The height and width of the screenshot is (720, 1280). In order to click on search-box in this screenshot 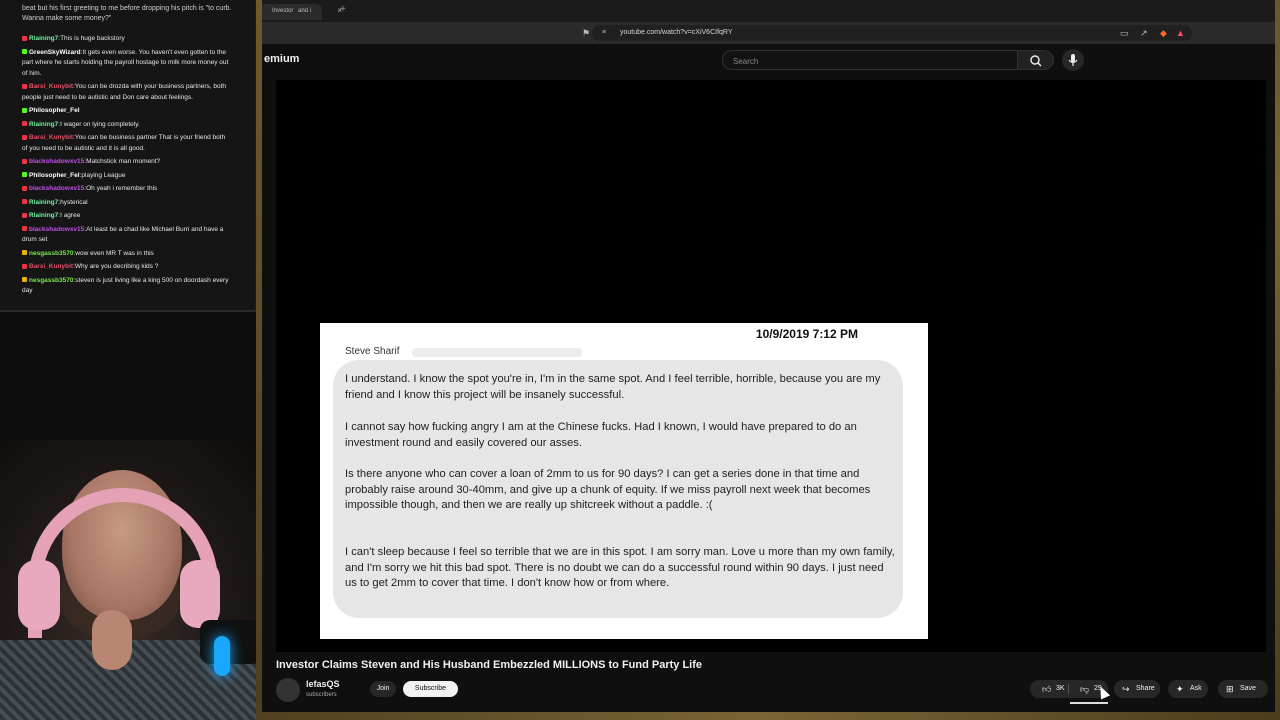, I will do `click(870, 60)`.